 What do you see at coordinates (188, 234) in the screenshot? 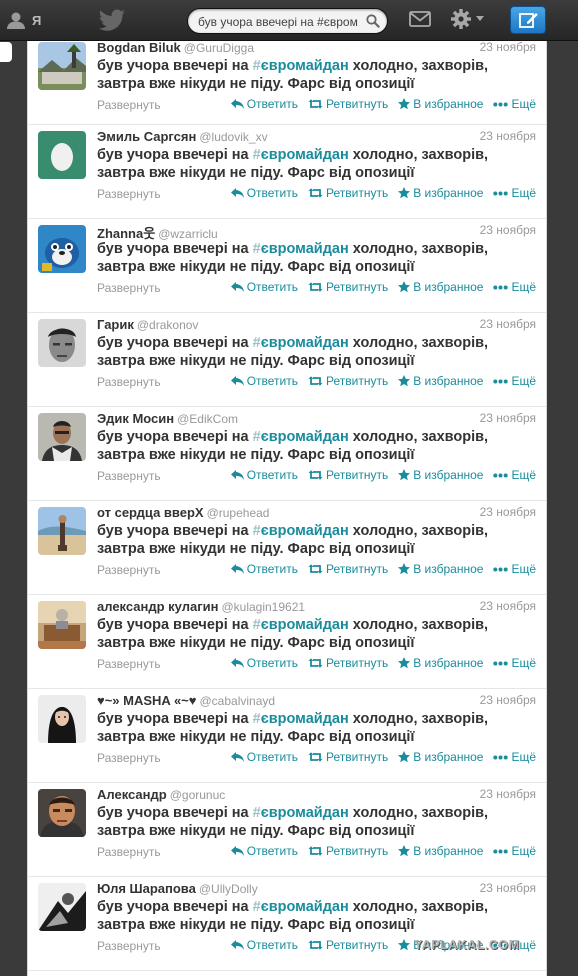
I see `user-handle: @wzarriclu` at bounding box center [188, 234].